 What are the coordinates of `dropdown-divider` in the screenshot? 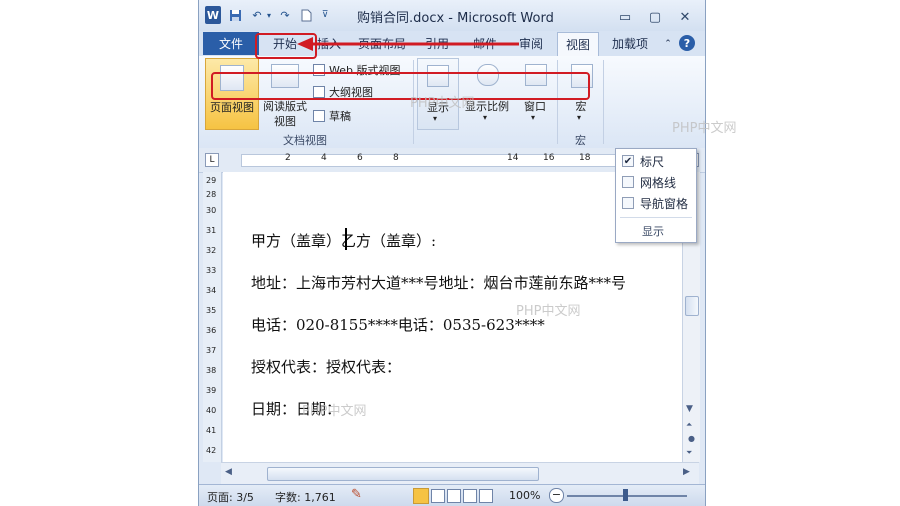 It's located at (656, 217).